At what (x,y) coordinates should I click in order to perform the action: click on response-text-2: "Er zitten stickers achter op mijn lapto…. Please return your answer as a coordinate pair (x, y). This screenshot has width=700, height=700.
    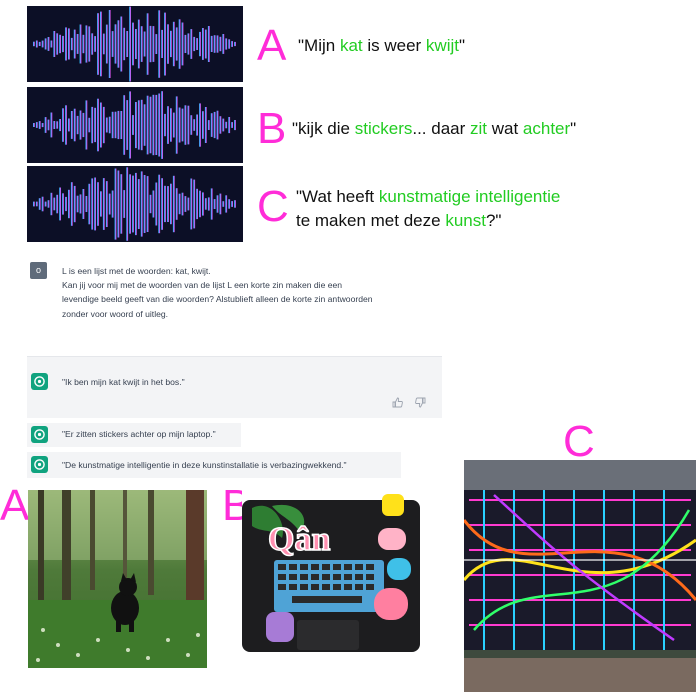
    Looking at the image, I should click on (139, 434).